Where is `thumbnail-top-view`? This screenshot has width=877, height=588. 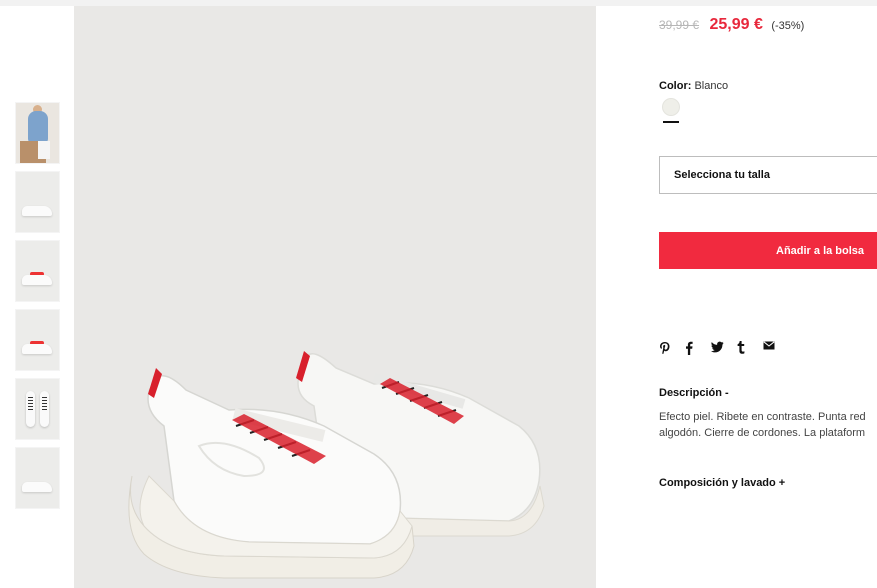 thumbnail-top-view is located at coordinates (37, 409).